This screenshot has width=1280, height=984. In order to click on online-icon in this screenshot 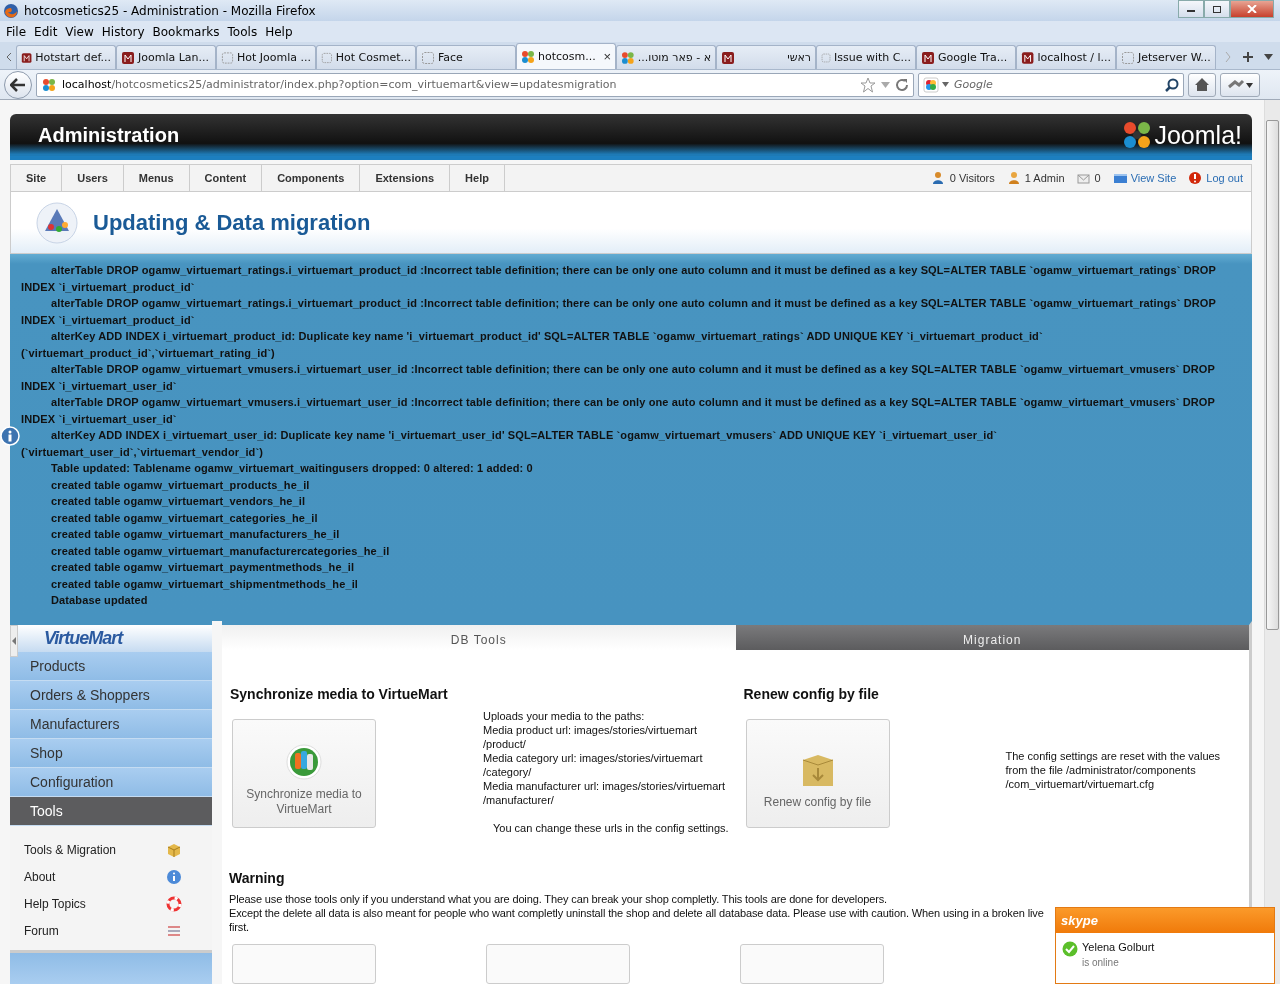, I will do `click(1070, 949)`.